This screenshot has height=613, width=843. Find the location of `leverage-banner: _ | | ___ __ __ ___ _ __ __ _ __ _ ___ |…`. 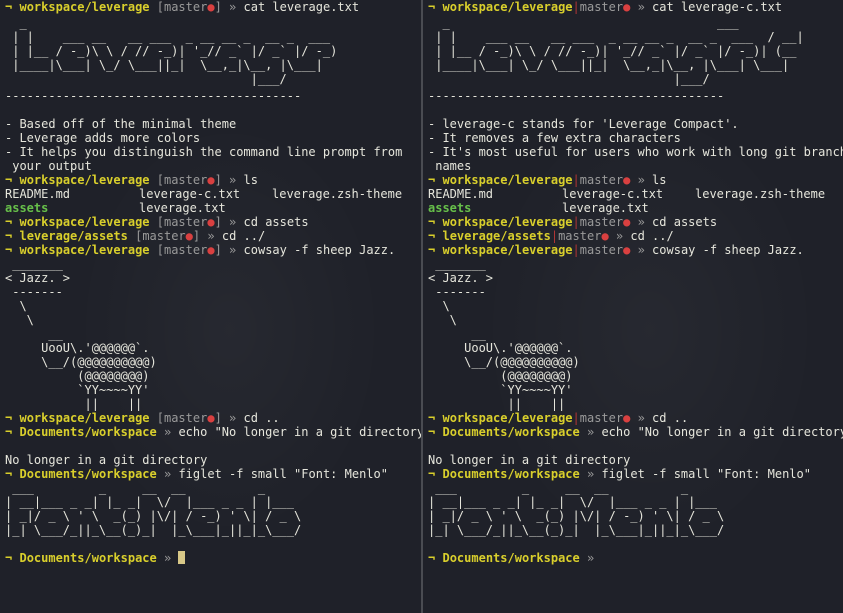

leverage-banner: _ | | ___ __ __ ___ _ __ __ _ __ _ ___ |… is located at coordinates (171, 51).